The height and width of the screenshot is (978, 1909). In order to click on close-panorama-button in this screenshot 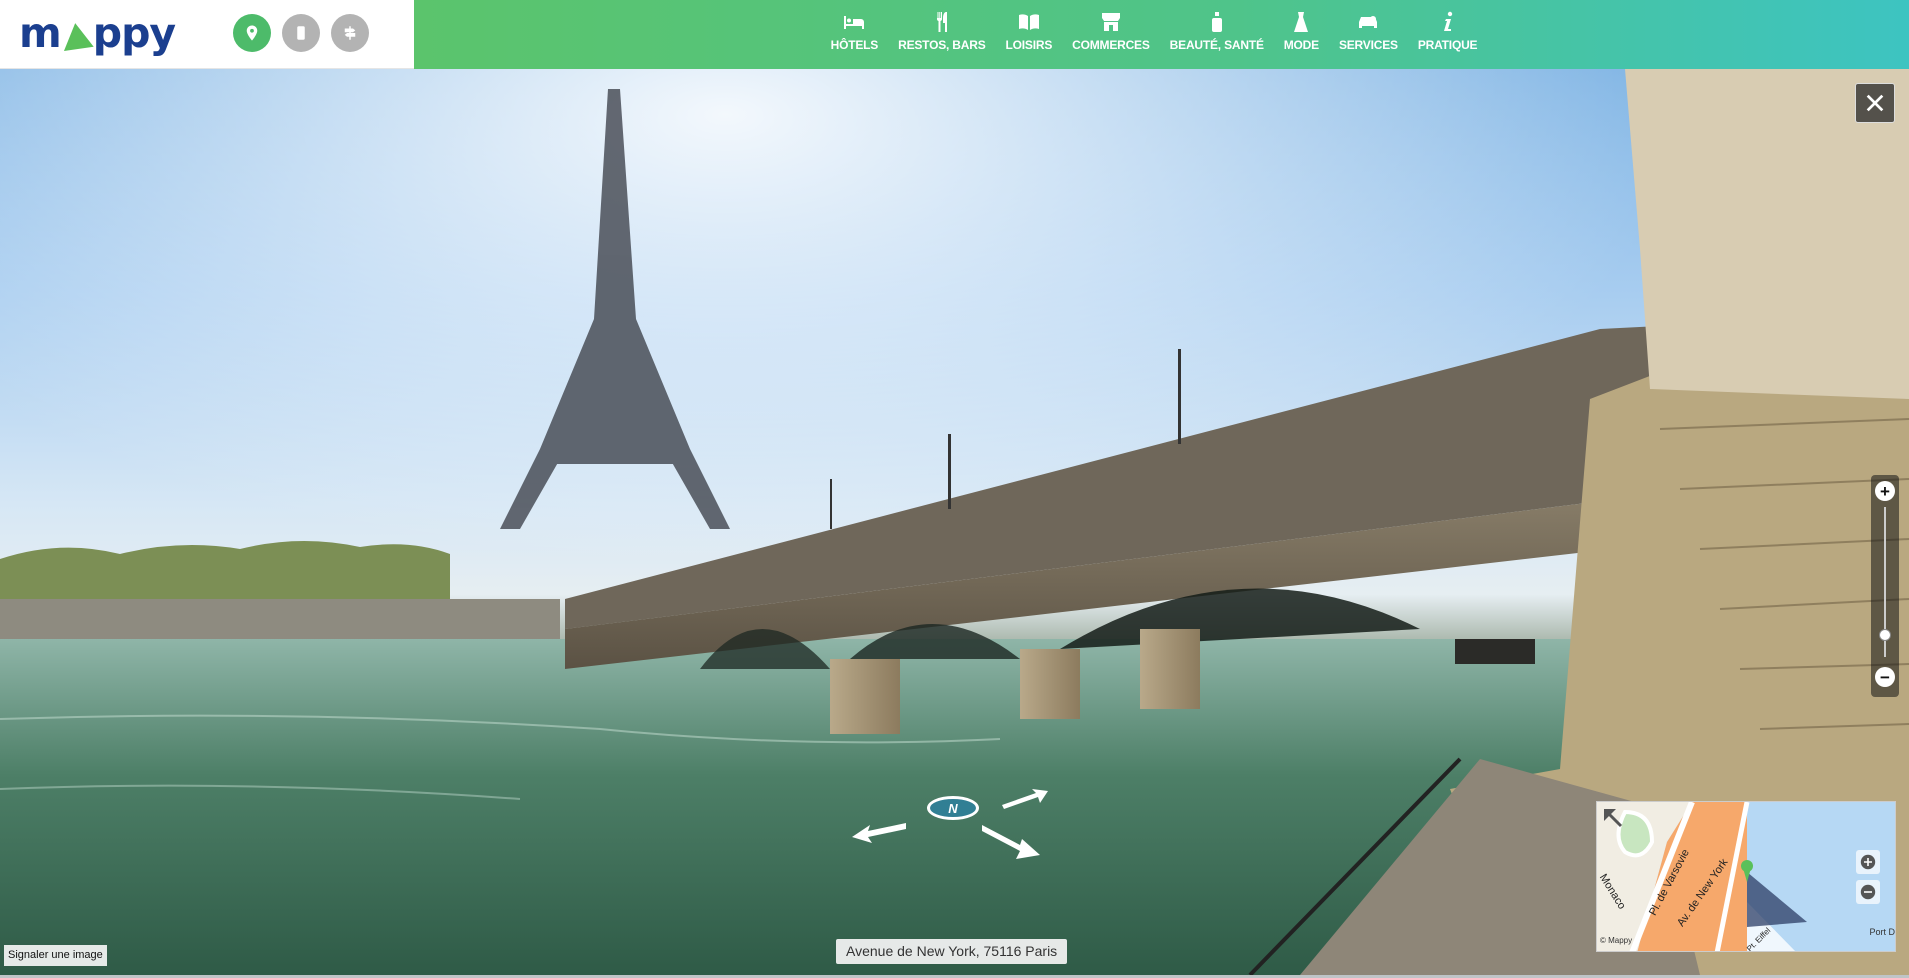, I will do `click(1875, 103)`.